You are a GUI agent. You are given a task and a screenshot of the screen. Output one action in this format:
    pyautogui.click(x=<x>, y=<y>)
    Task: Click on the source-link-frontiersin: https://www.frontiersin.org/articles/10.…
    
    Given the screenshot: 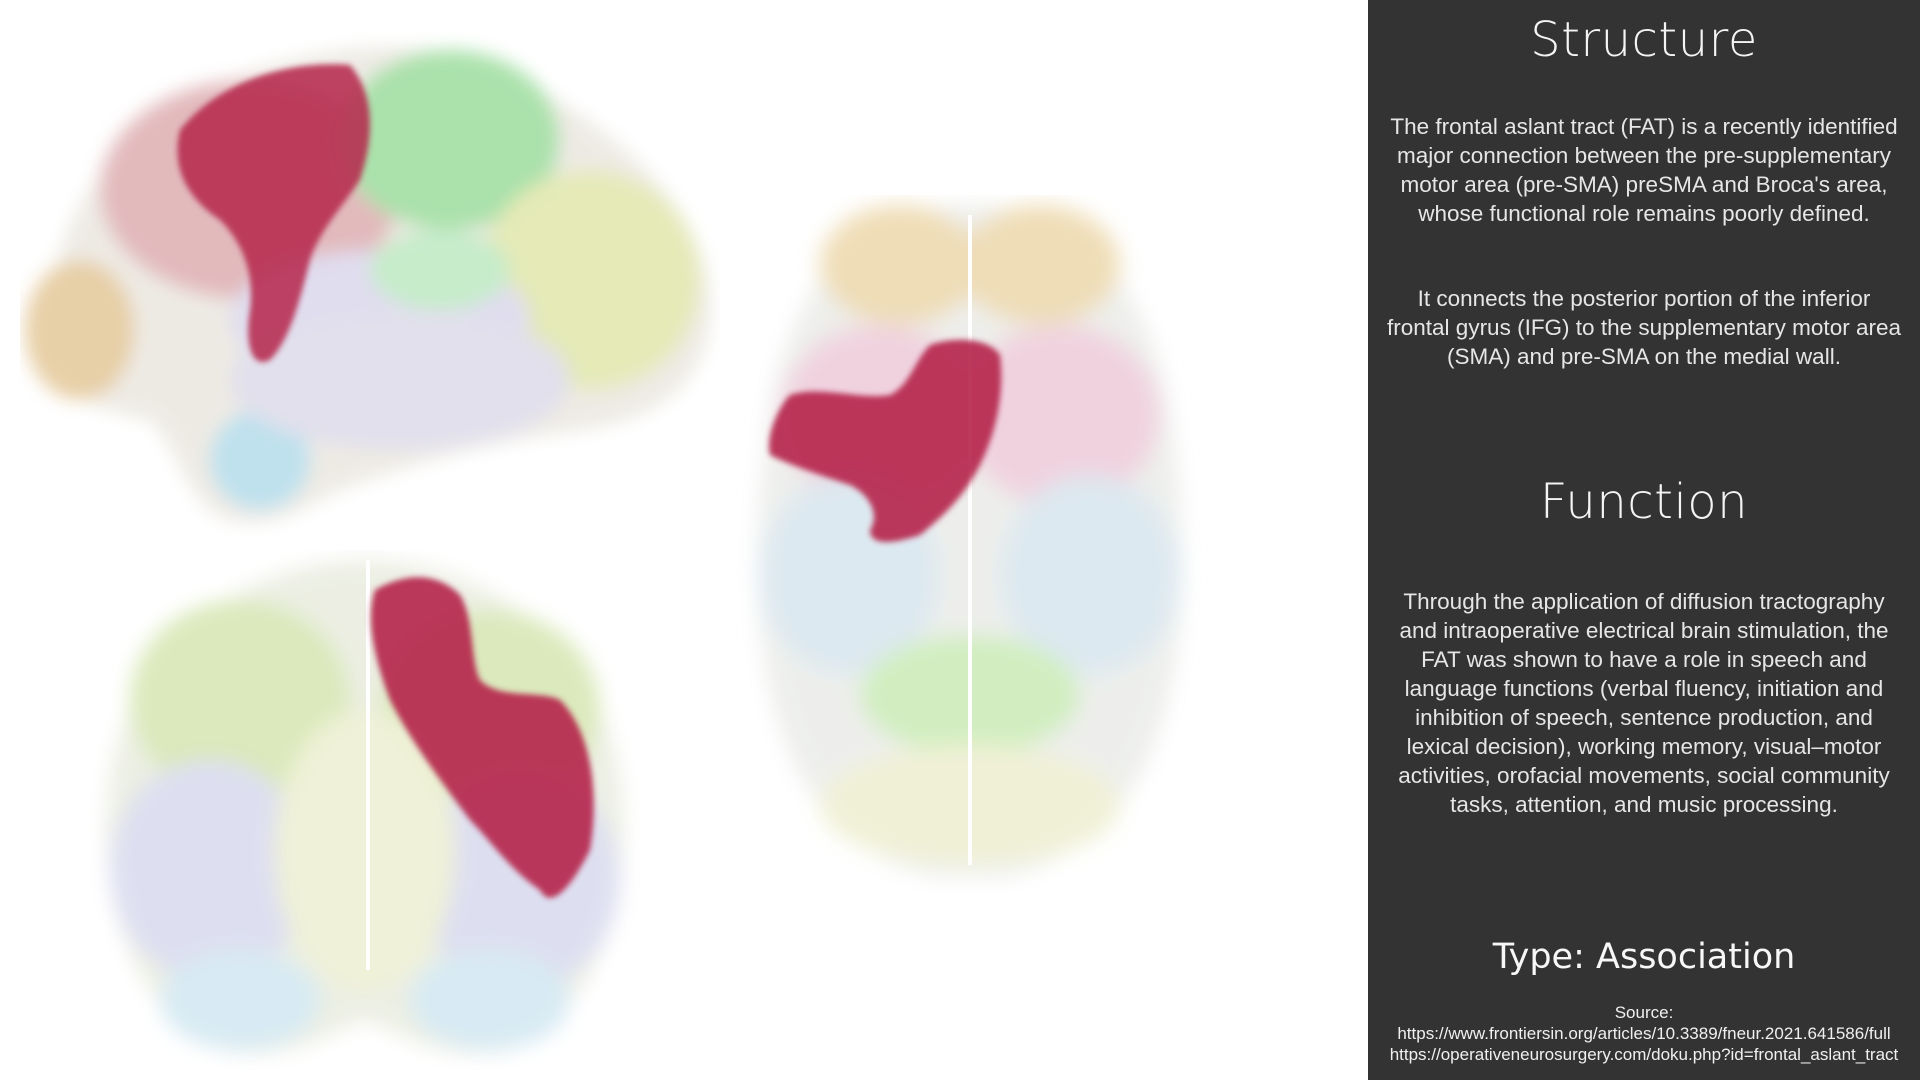 What is the action you would take?
    pyautogui.click(x=1644, y=1033)
    